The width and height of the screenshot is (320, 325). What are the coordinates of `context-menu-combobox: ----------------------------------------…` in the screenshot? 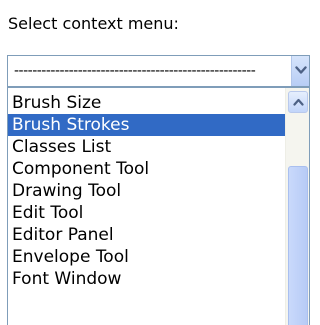 It's located at (158, 71).